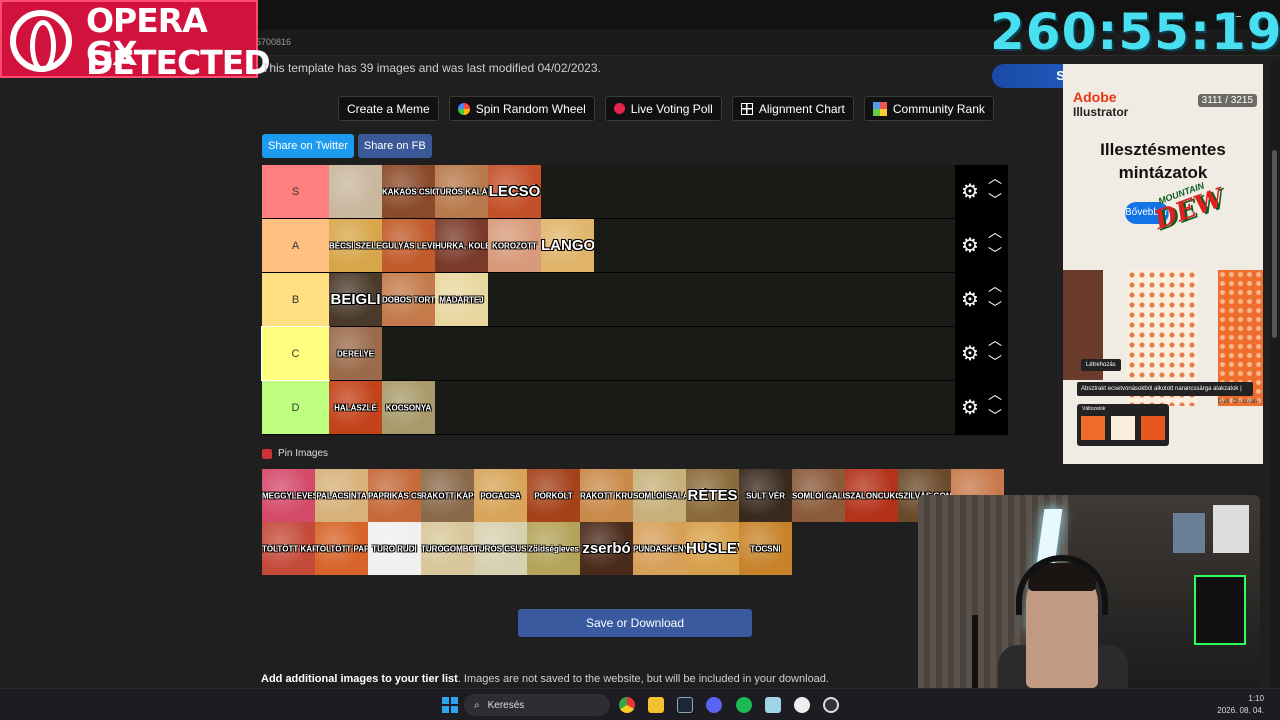 The image size is (1280, 720). I want to click on food-label: LECSÓ, so click(514, 191).